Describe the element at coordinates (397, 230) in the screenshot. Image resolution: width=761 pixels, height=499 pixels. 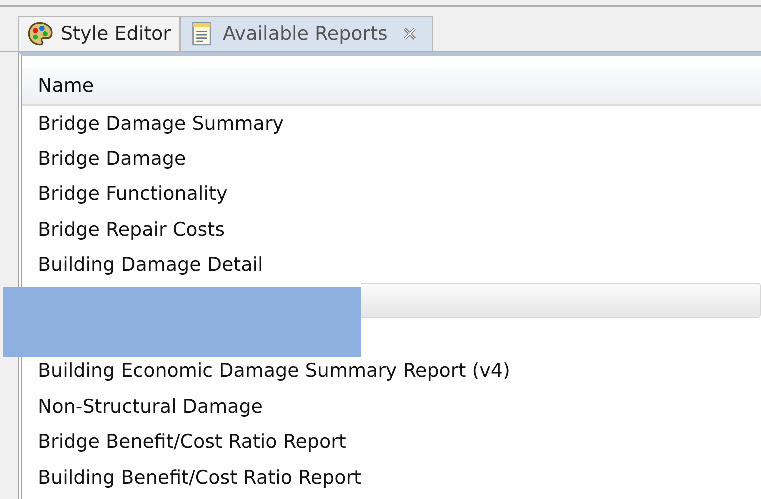
I see `table-row: Bridge Repair Costs` at that location.